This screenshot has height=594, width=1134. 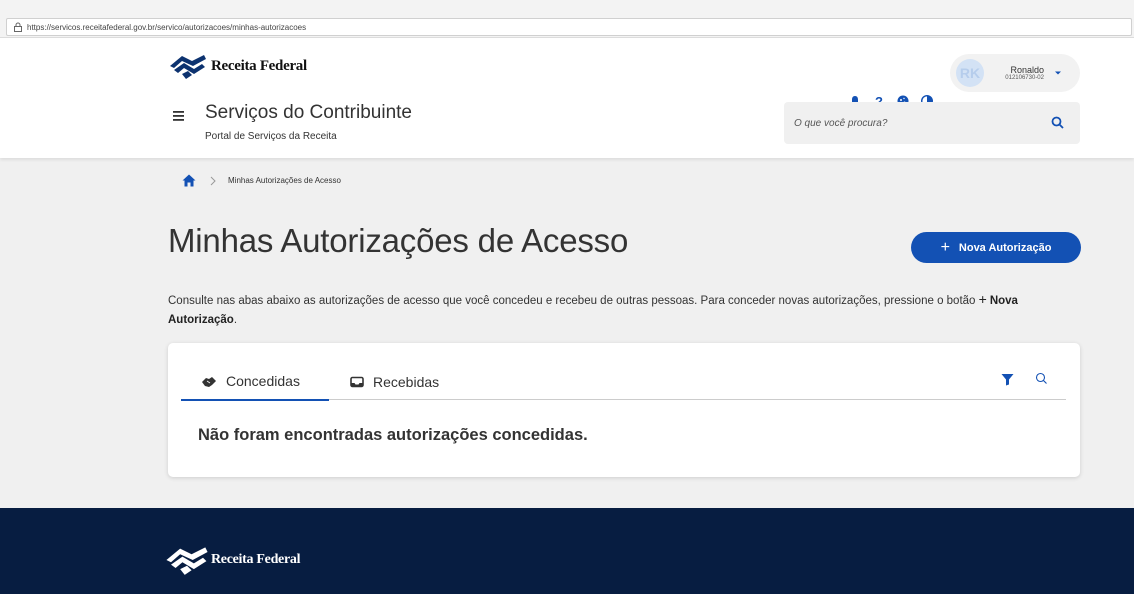 I want to click on footer-logo-text: Receita Federal, so click(x=256, y=559).